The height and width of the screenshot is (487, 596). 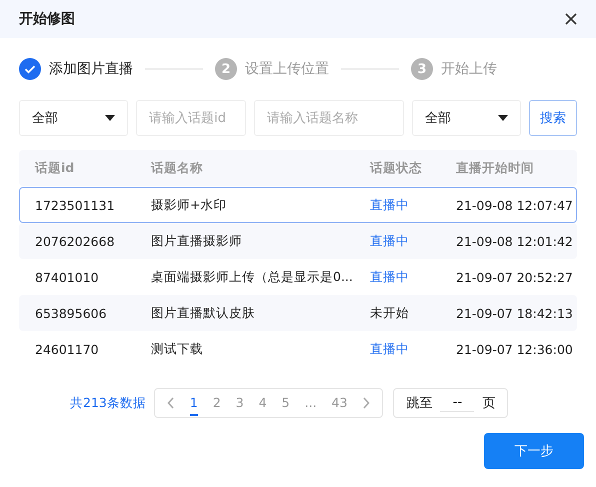 I want to click on window-title: 开始修图, so click(x=47, y=19).